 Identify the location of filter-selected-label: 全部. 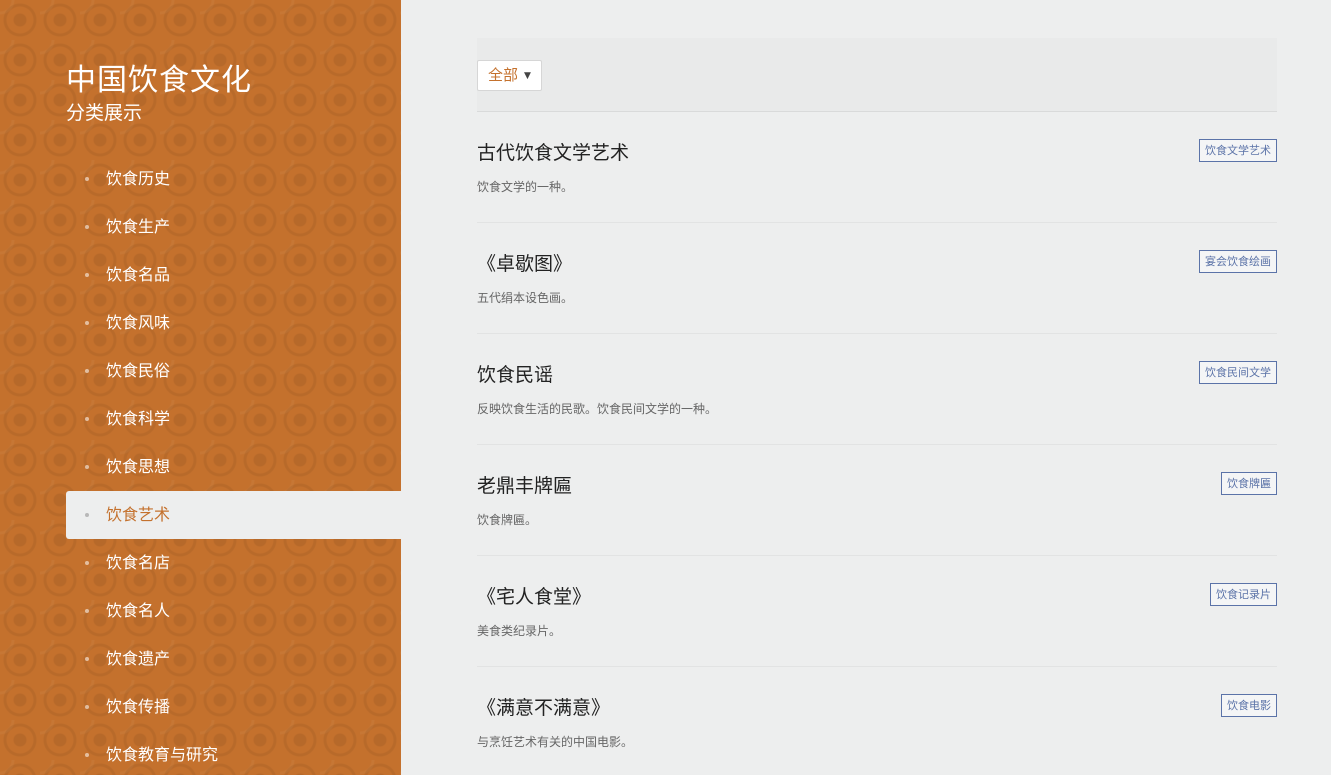
(503, 75).